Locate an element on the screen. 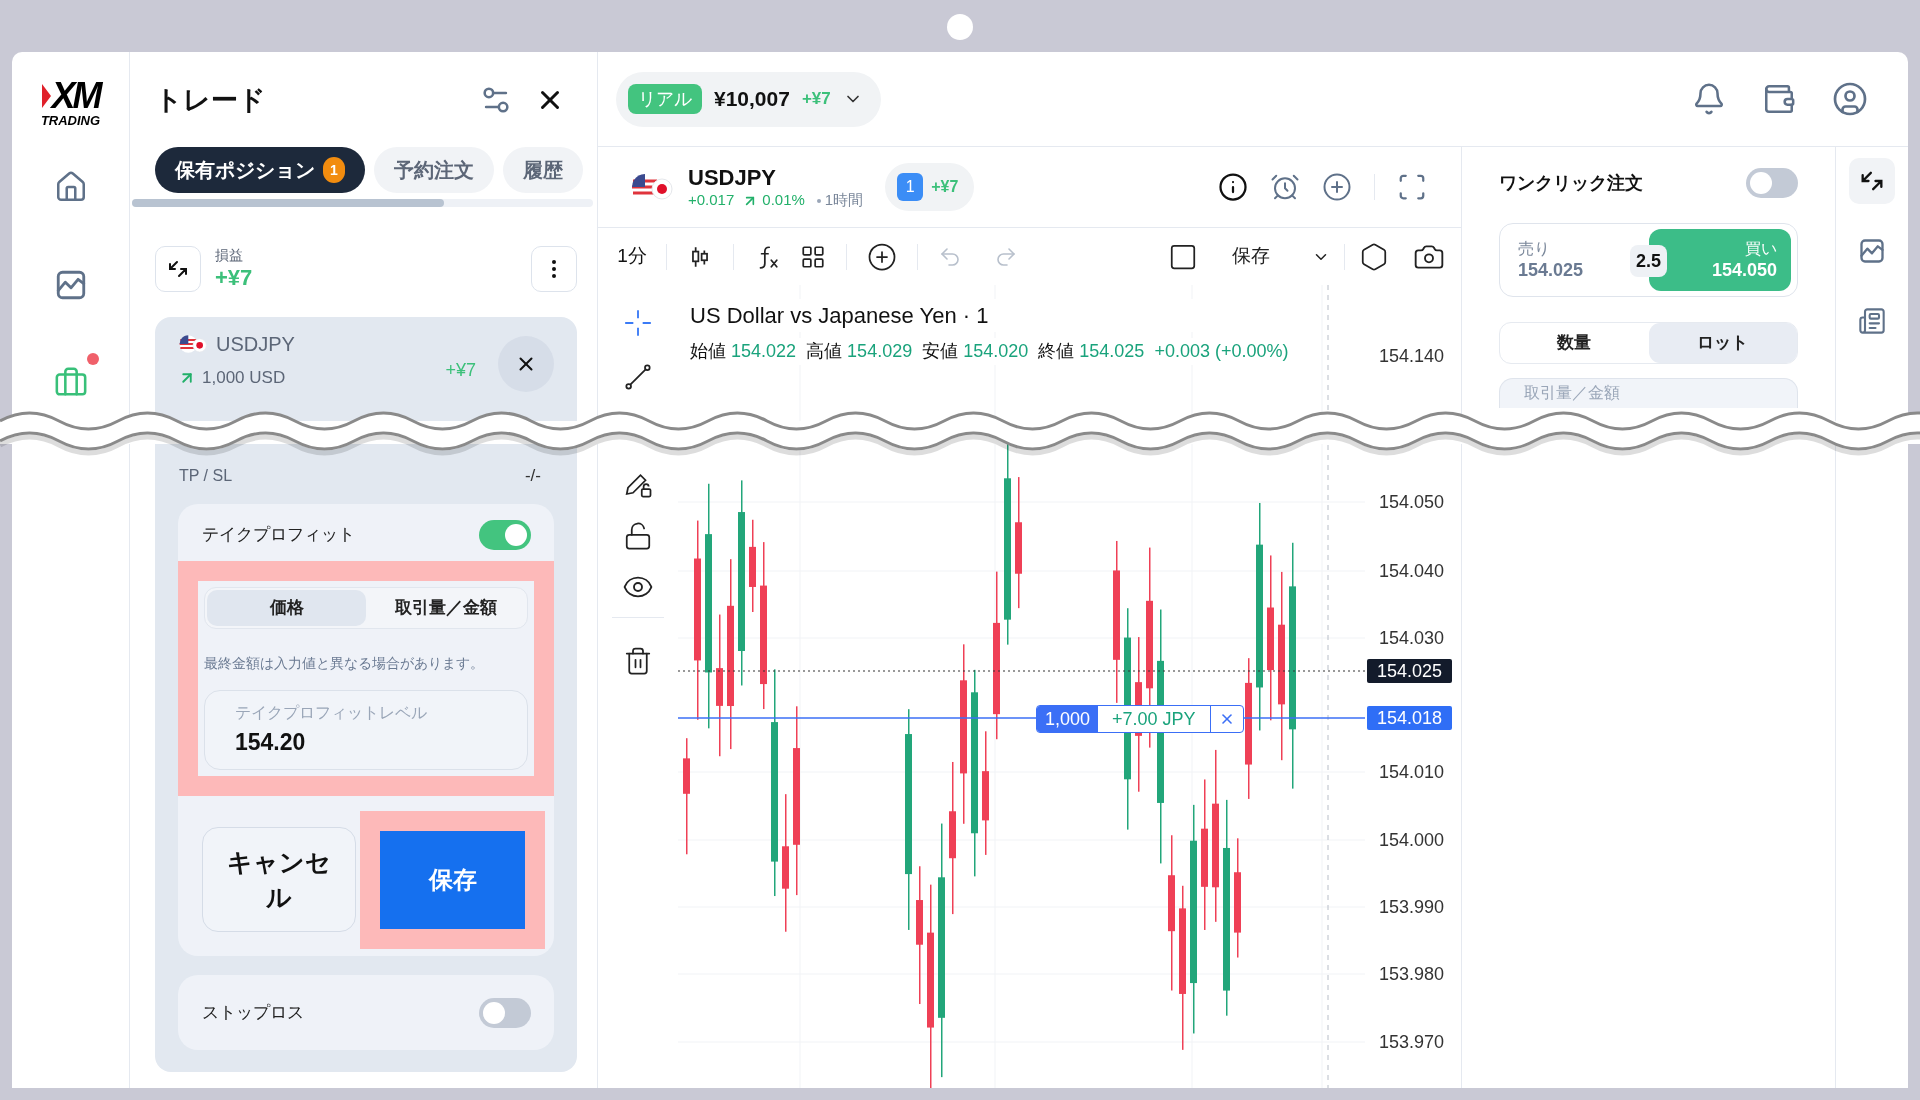 The image size is (1920, 1100). account-type-badge: リアル is located at coordinates (665, 99).